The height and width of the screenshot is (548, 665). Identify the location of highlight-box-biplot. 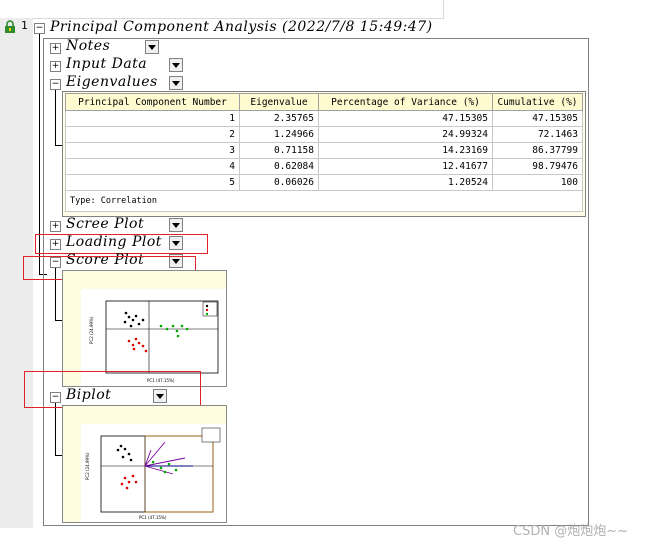
(112, 389).